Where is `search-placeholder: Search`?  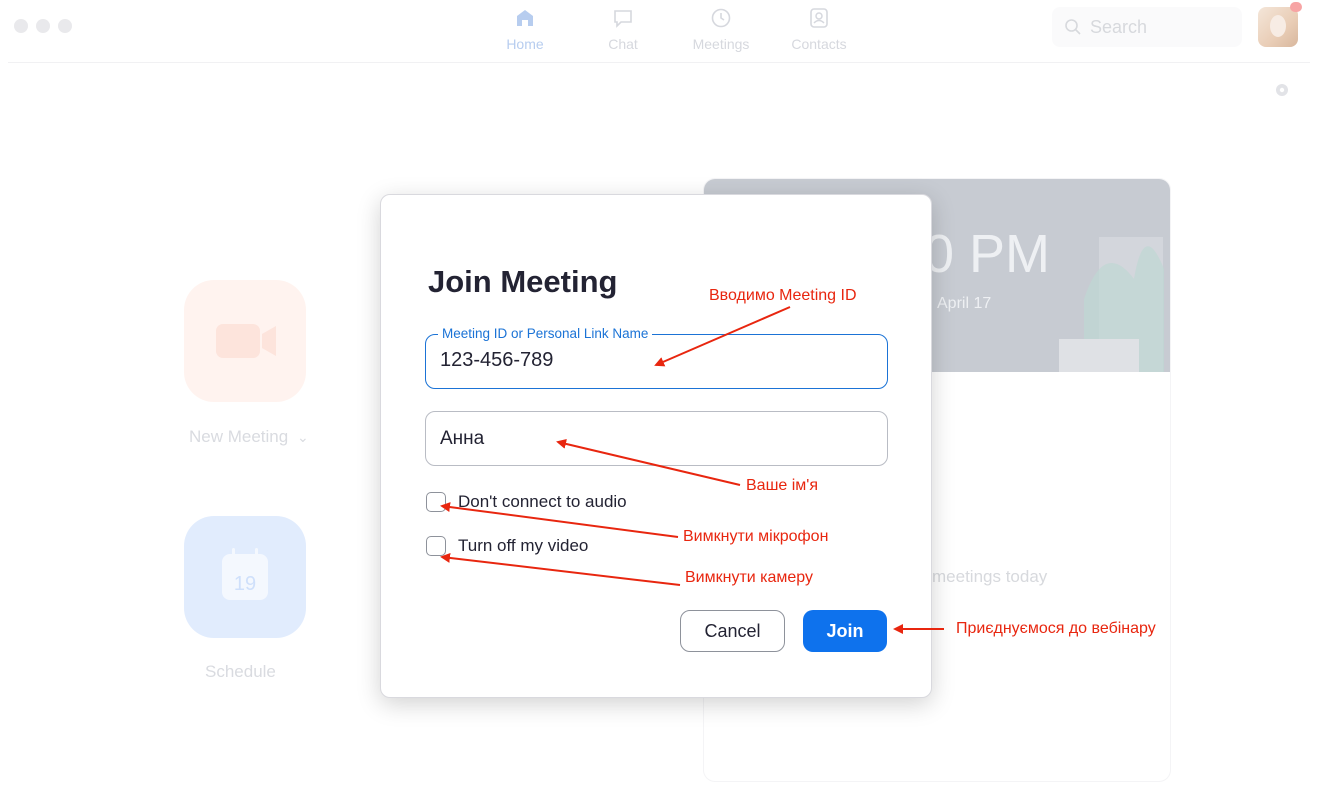
search-placeholder: Search is located at coordinates (1119, 26).